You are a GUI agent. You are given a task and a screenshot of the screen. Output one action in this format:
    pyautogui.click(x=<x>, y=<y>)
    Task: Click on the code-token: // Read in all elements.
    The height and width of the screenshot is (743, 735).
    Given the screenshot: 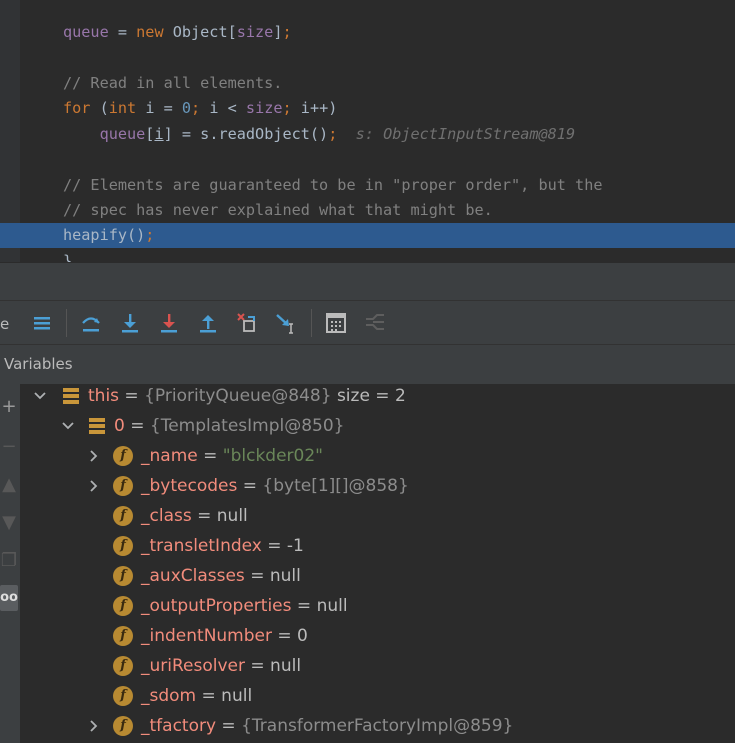 What is the action you would take?
    pyautogui.click(x=173, y=83)
    